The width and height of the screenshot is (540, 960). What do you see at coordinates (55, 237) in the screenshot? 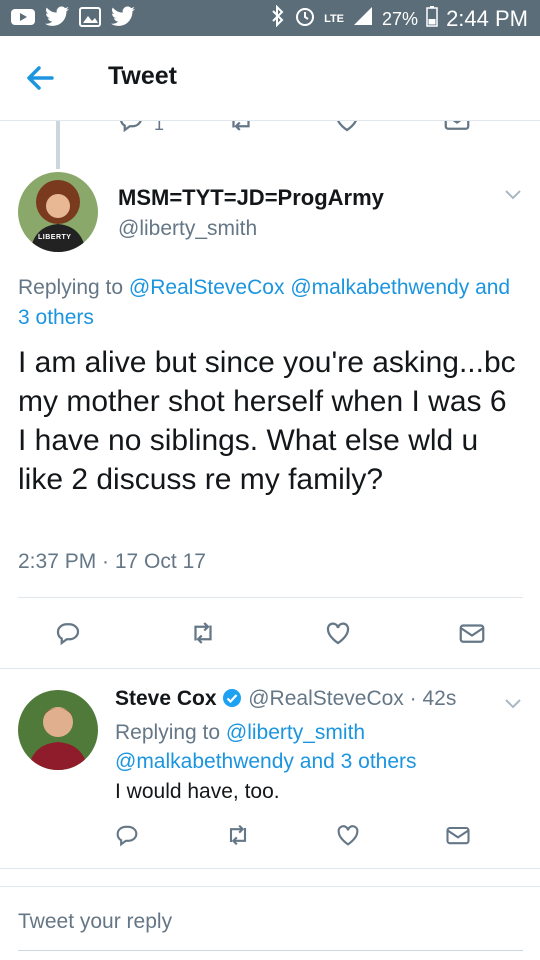
I see `avatar-badge-text: LIBERTY` at bounding box center [55, 237].